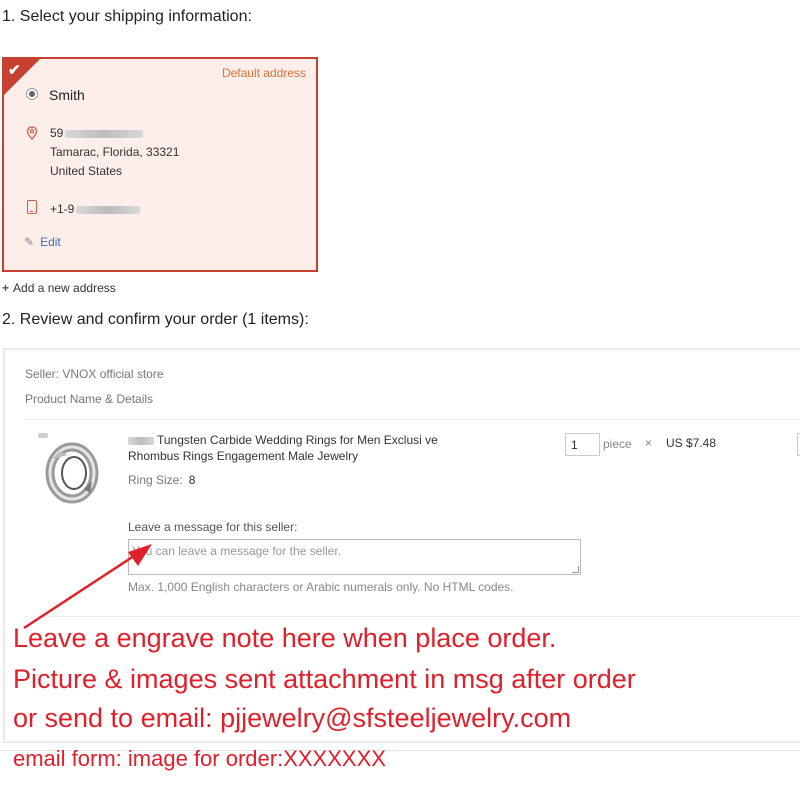 The height and width of the screenshot is (800, 800). Describe the element at coordinates (50, 242) in the screenshot. I see `edit-label: Edit` at that location.